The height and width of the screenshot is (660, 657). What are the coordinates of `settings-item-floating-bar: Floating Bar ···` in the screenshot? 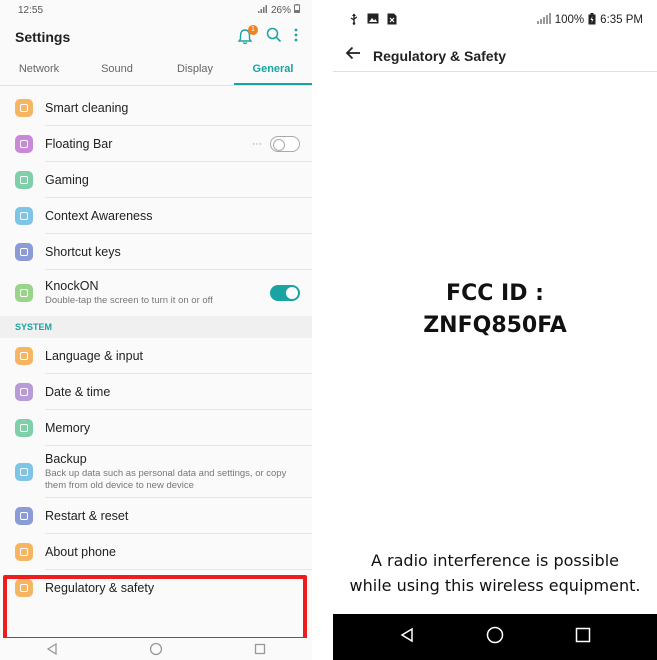 It's located at (156, 144).